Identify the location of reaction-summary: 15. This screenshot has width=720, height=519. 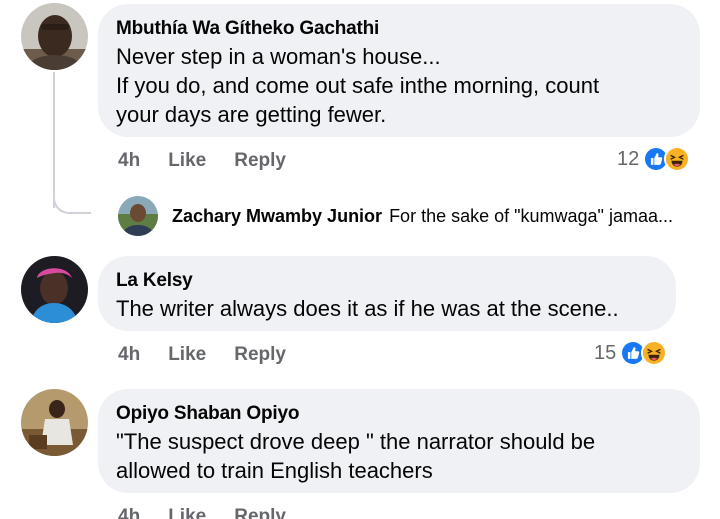
(631, 353).